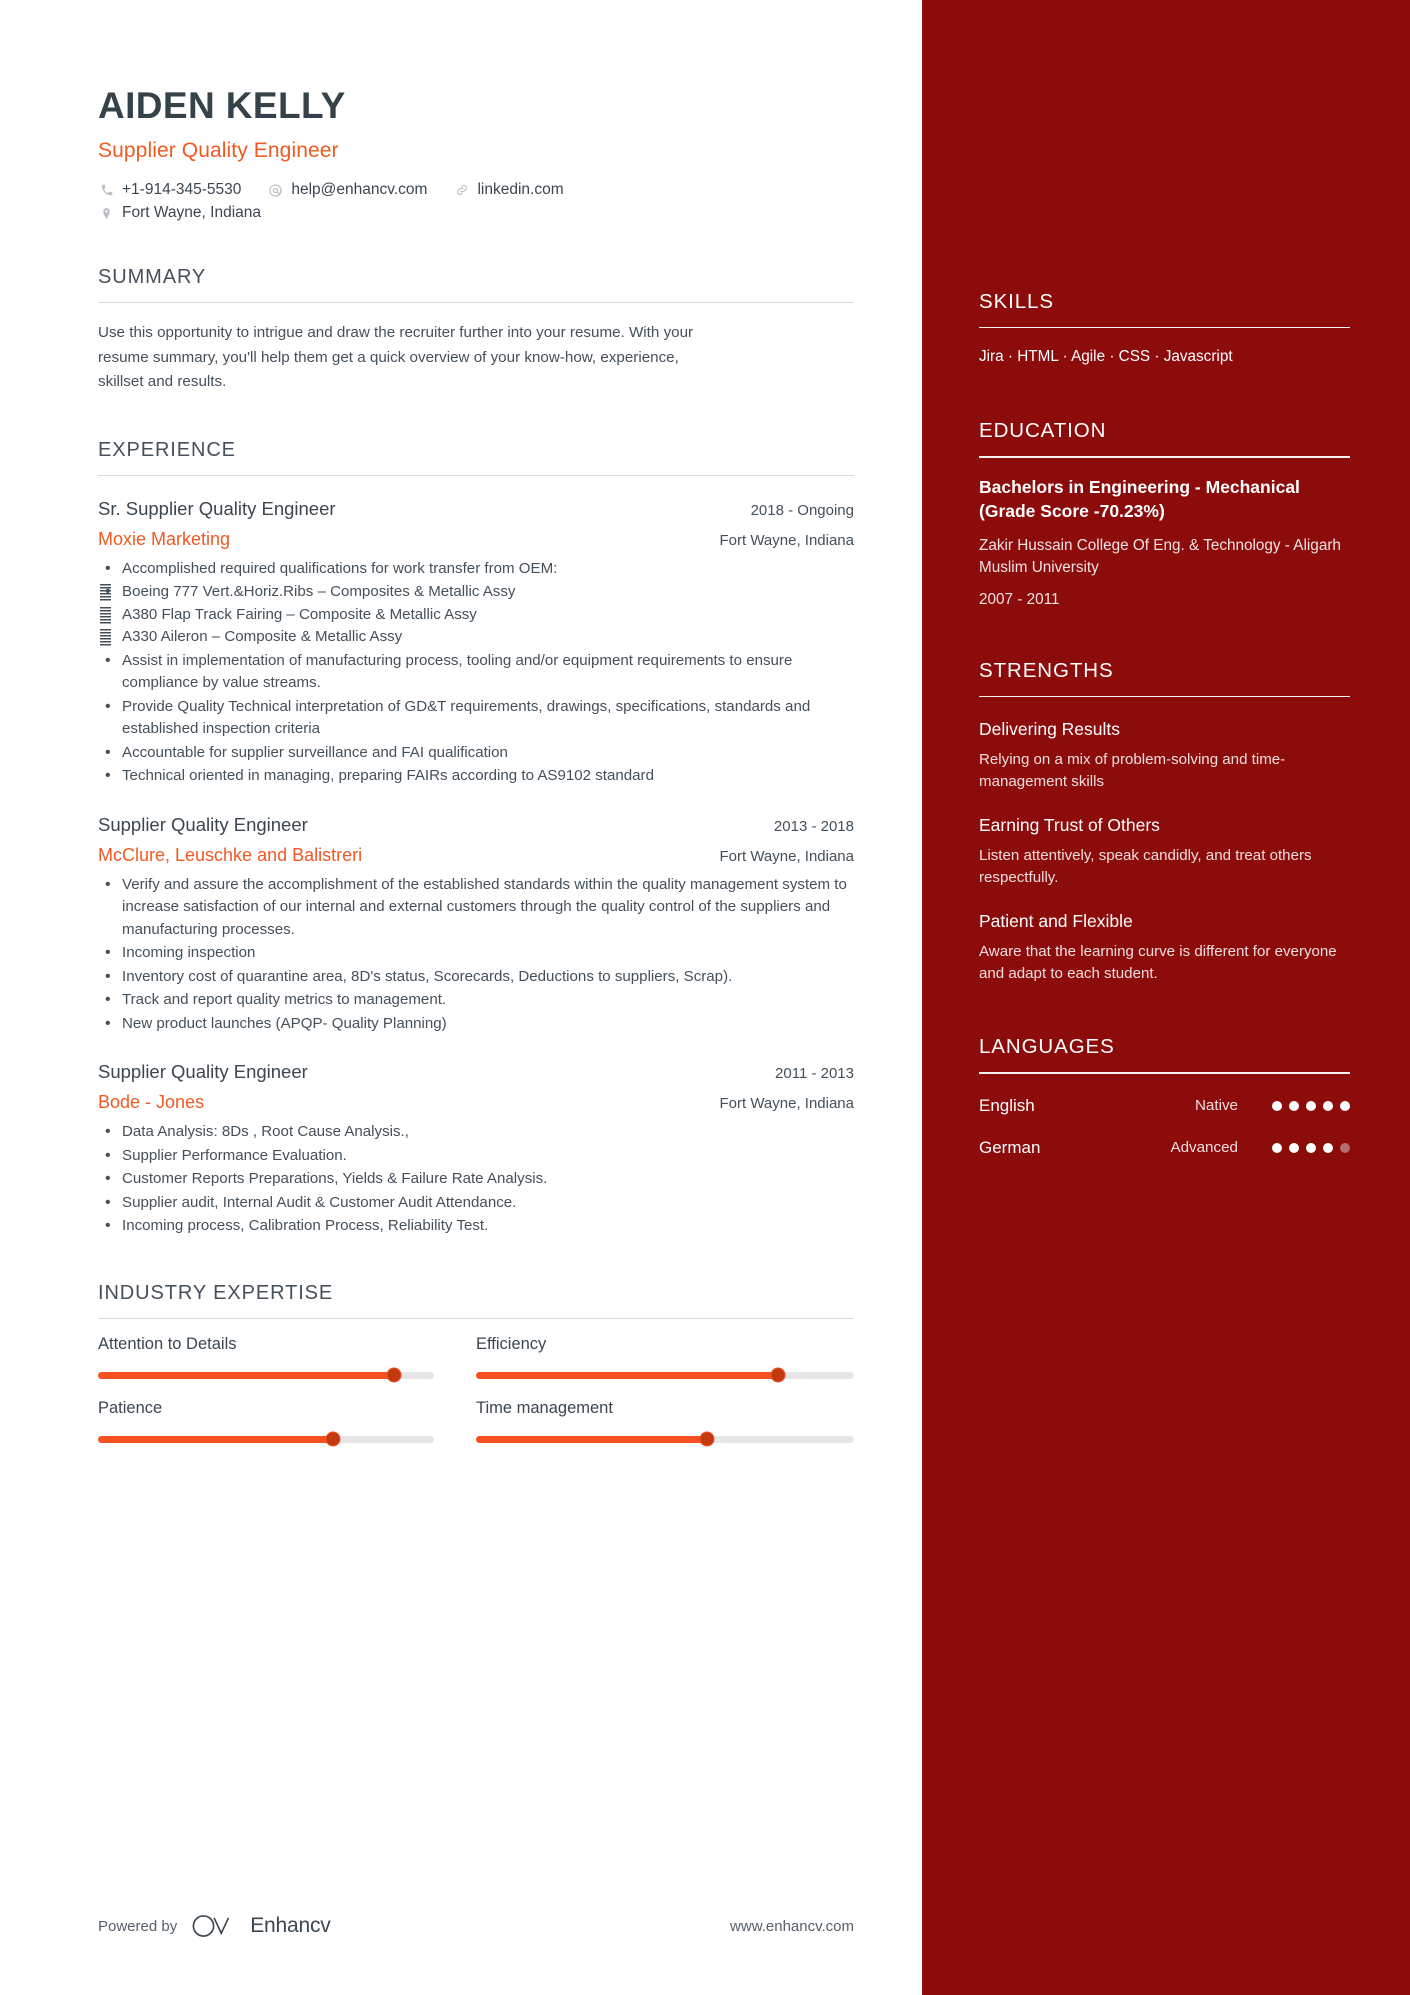 The height and width of the screenshot is (1995, 1410). What do you see at coordinates (217, 508) in the screenshot?
I see `job-role: Sr. Supplier Quality Engineer` at bounding box center [217, 508].